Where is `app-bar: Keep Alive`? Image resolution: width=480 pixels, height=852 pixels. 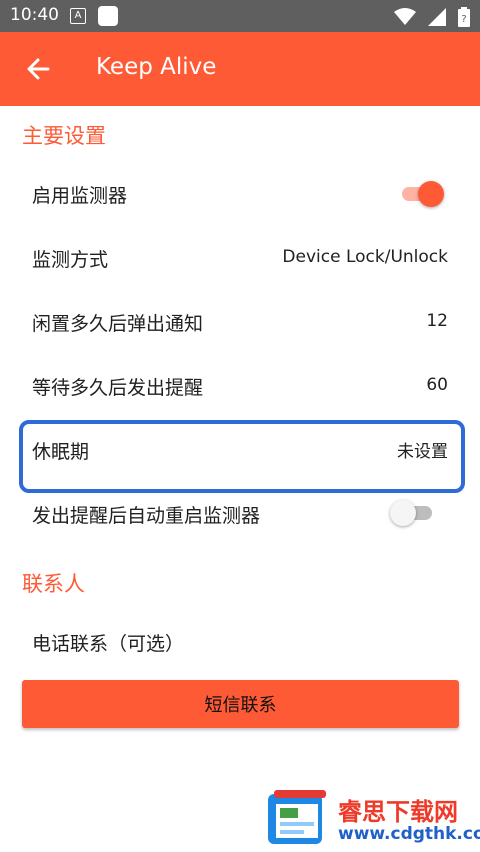
app-bar: Keep Alive is located at coordinates (240, 69).